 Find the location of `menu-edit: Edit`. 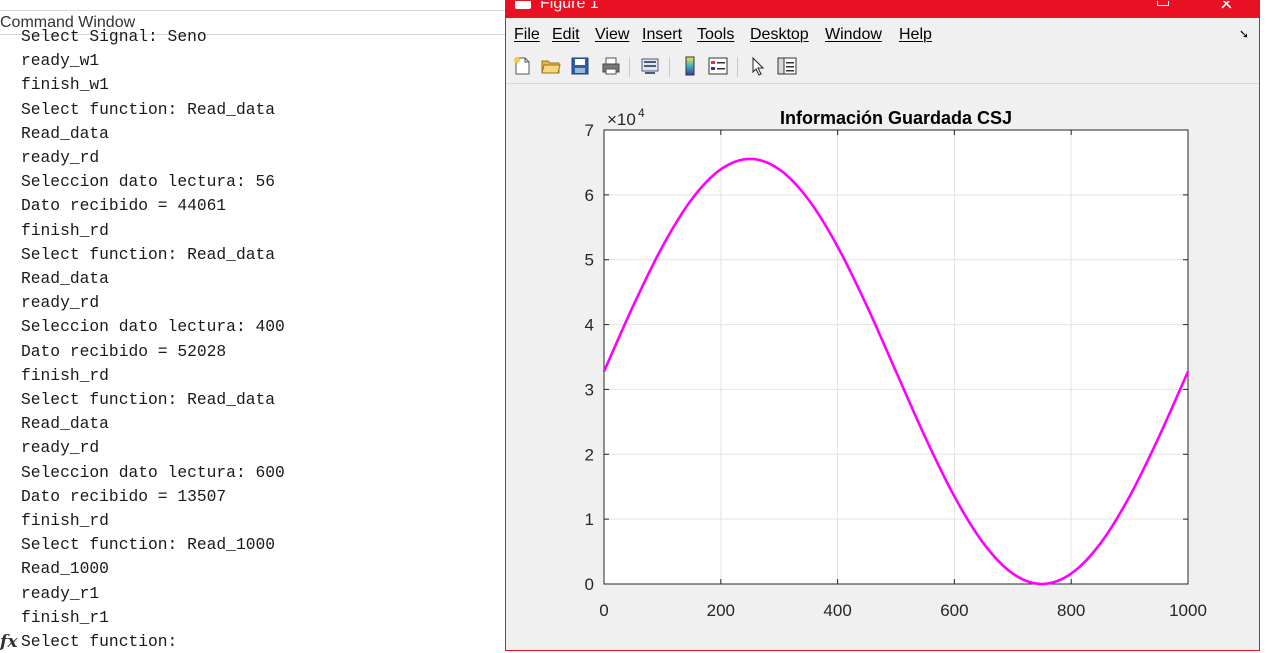

menu-edit: Edit is located at coordinates (566, 35).